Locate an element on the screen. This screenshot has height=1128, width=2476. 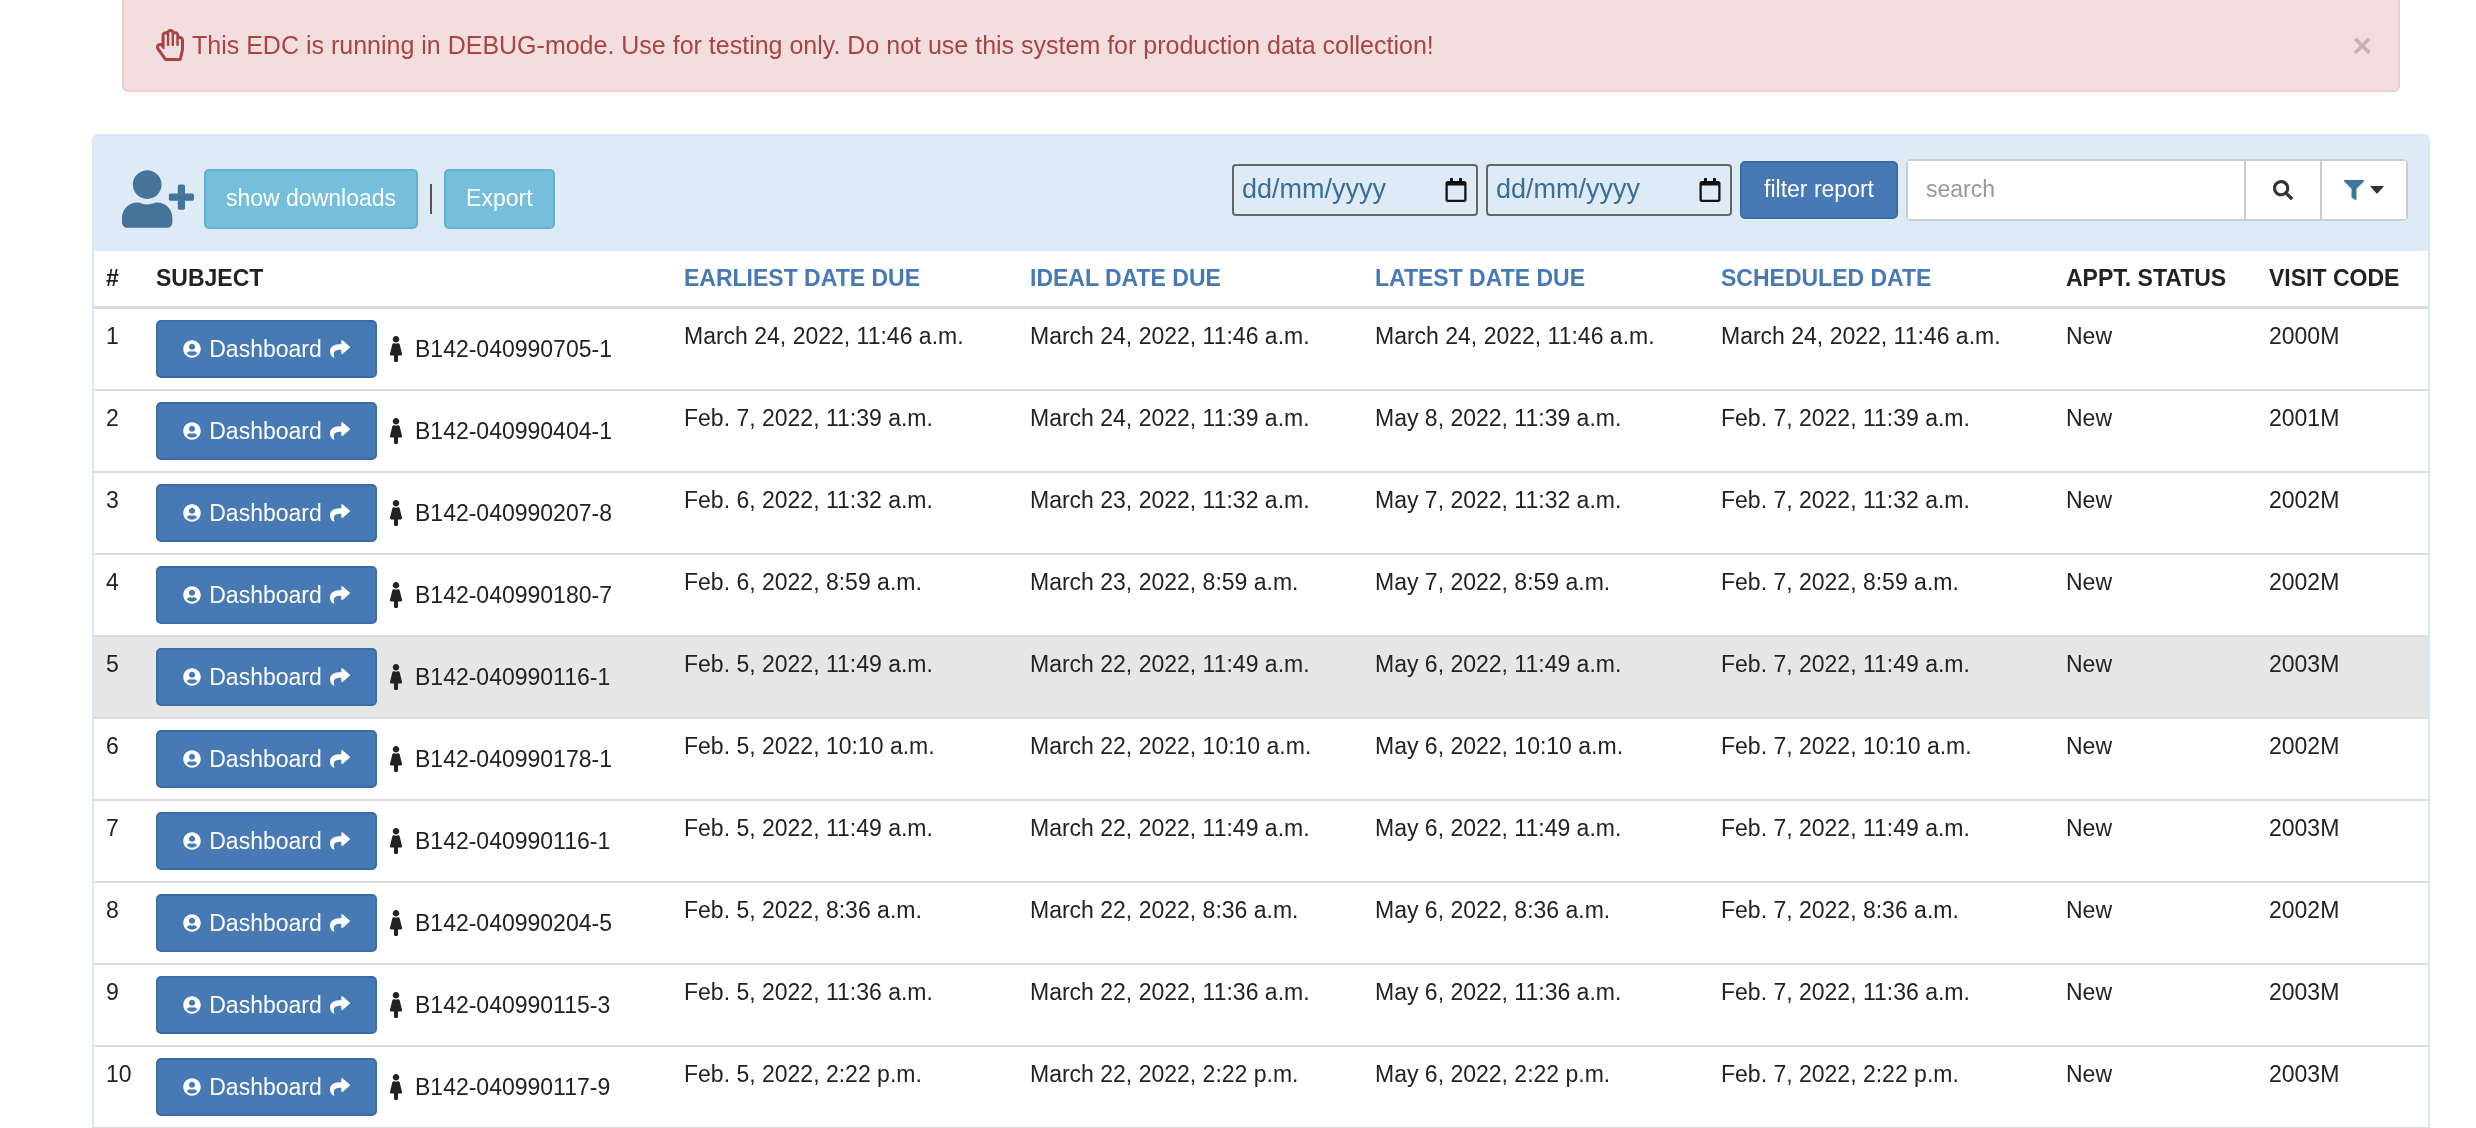
filter-report-button: filter report is located at coordinates (1819, 189).